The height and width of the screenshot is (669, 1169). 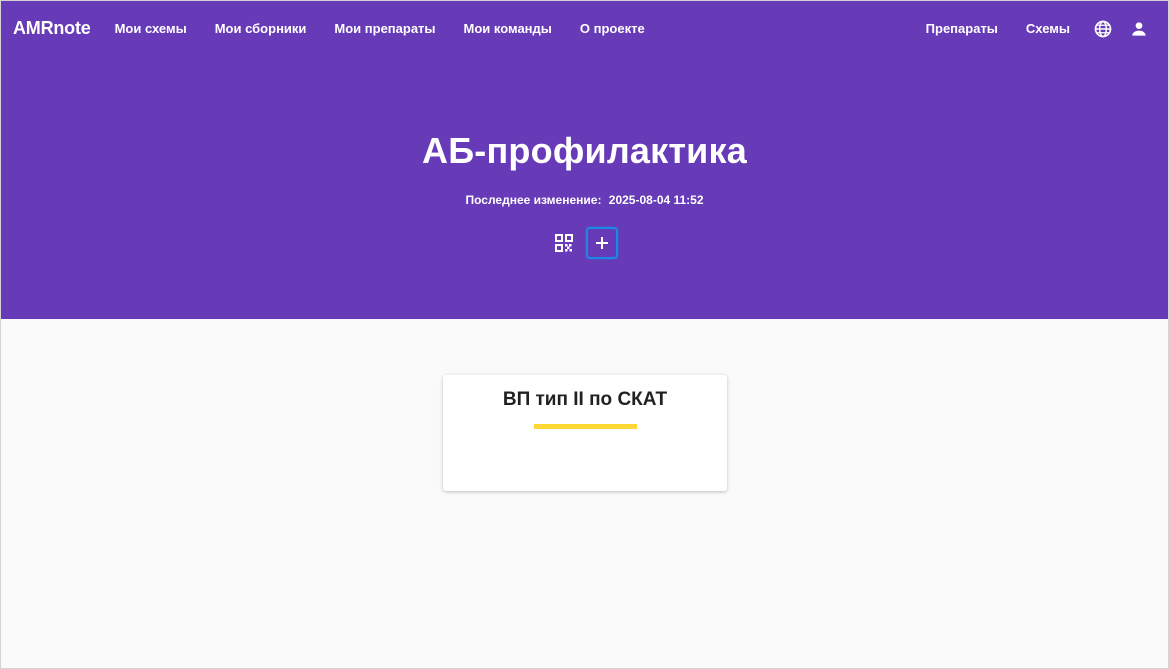 I want to click on last-modified: Последнее изменение: 2025-08-04 11:52, so click(x=584, y=200).